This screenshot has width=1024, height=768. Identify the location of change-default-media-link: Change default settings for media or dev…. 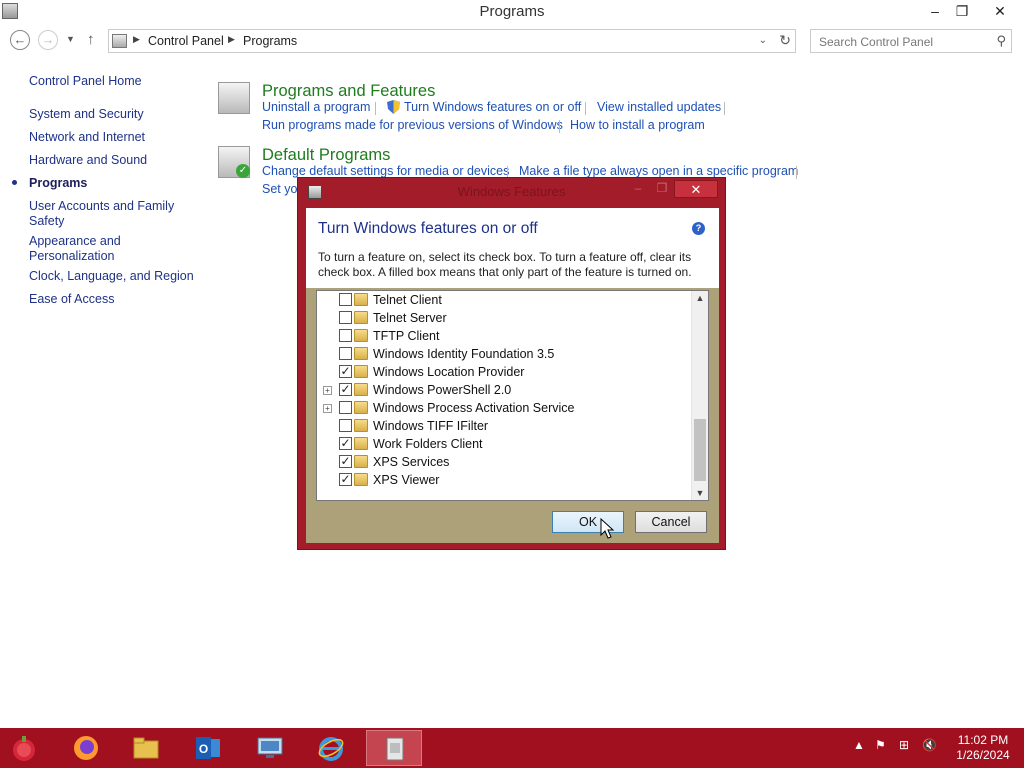
(385, 171).